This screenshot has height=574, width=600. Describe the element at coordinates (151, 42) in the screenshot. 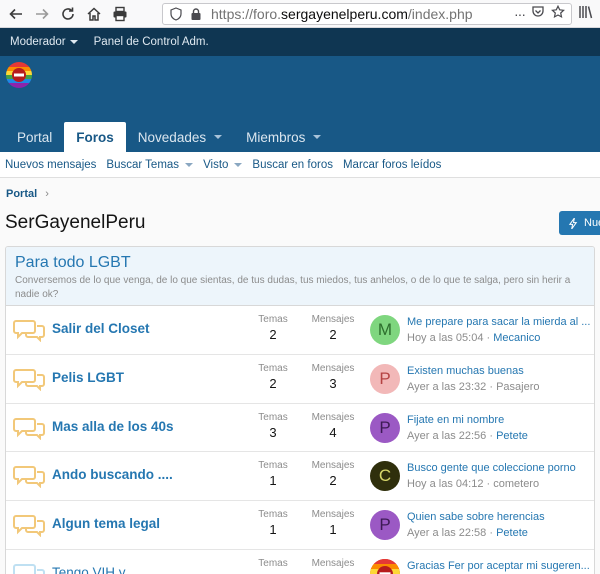

I see `admin-panel-link: Panel de Control Adm.` at that location.